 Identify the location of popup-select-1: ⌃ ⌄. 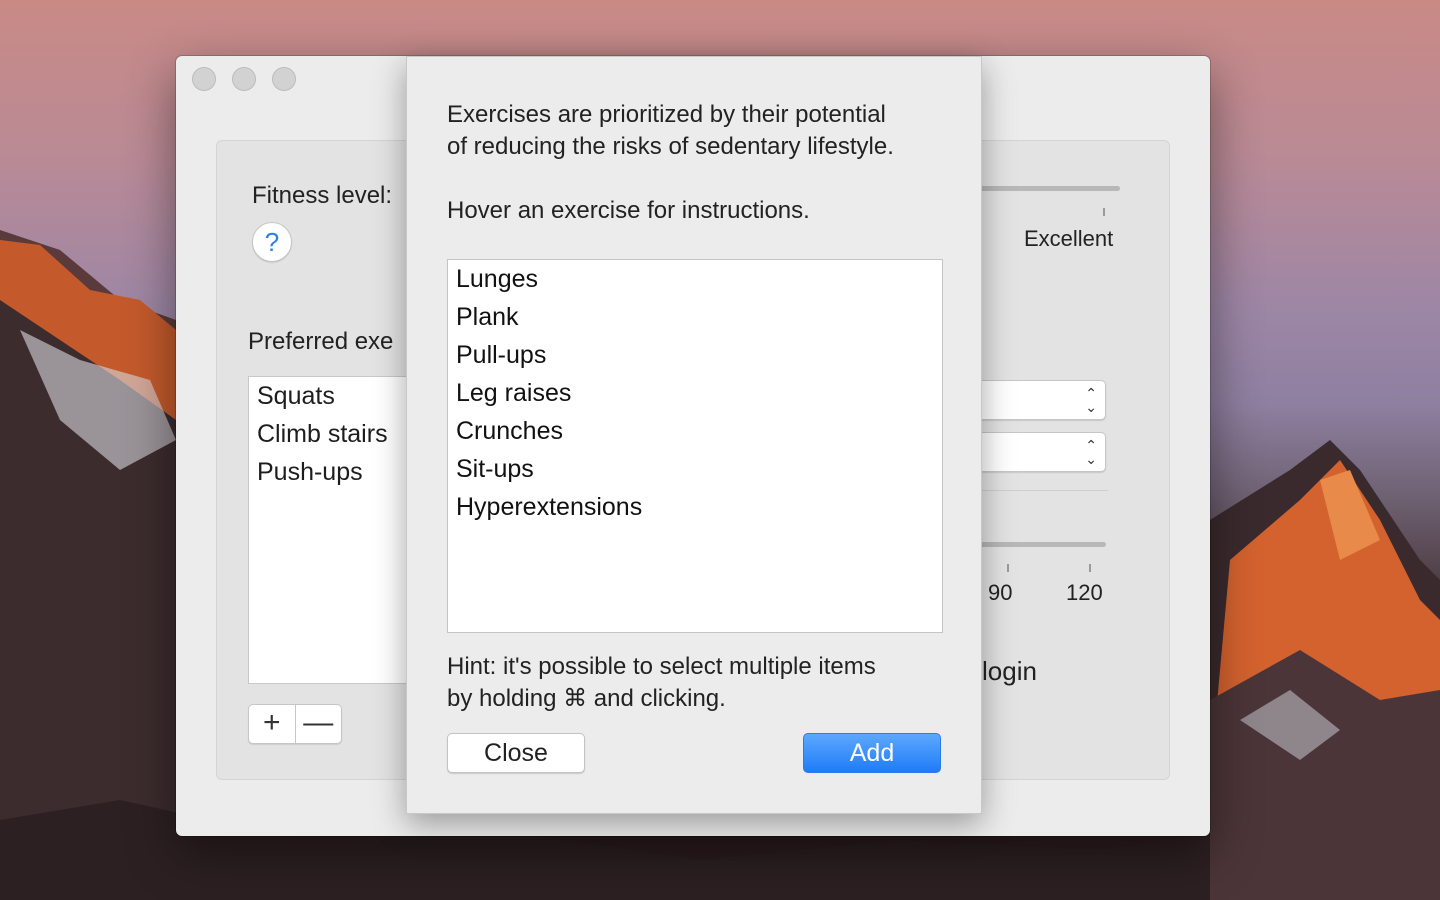
(1041, 400).